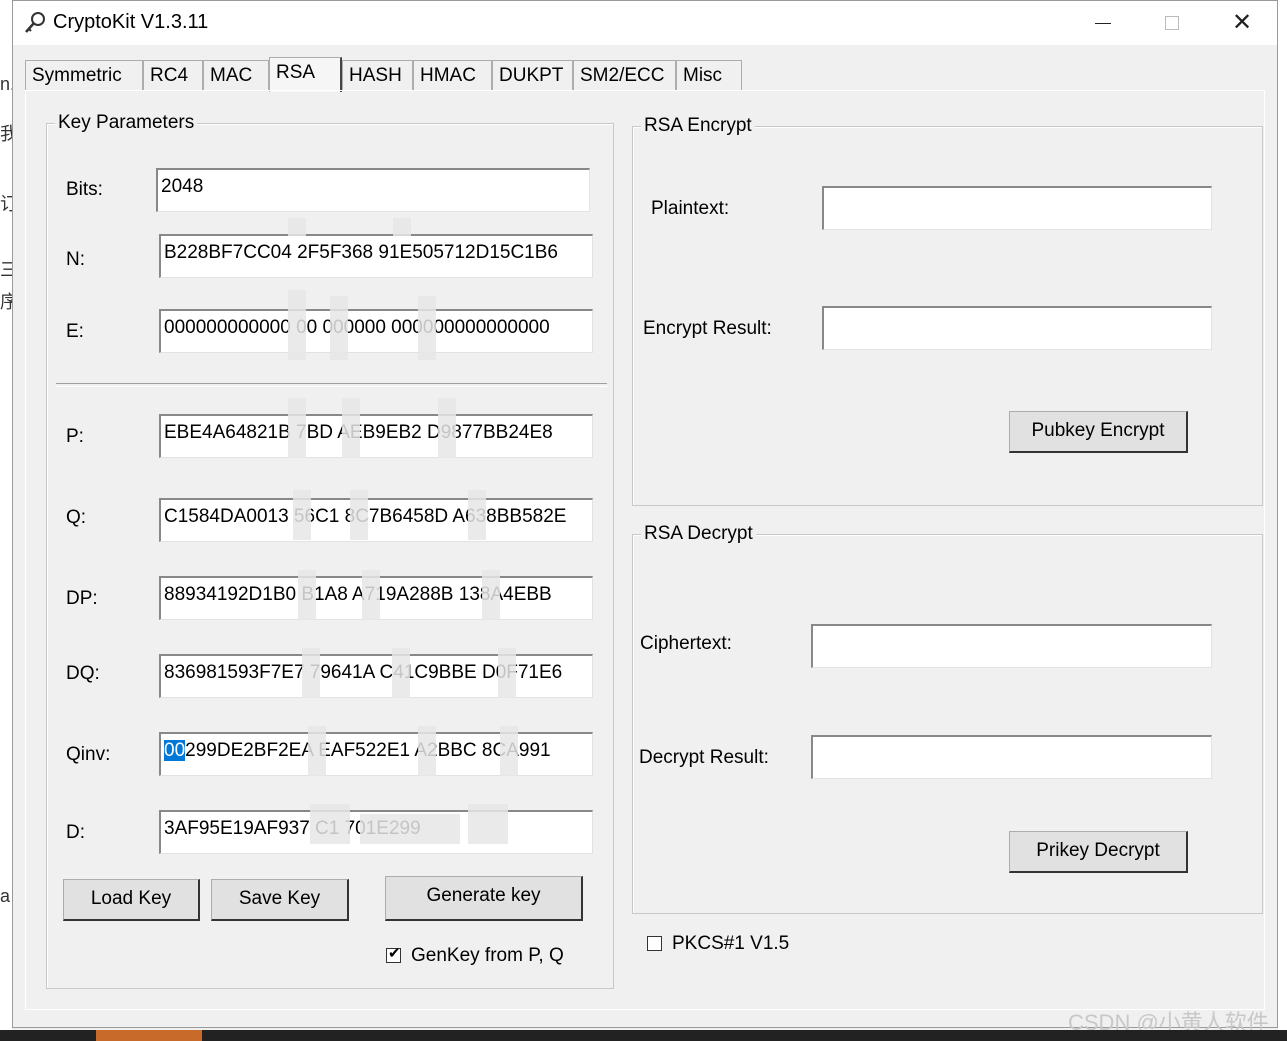 Image resolution: width=1287 pixels, height=1041 pixels. Describe the element at coordinates (376, 331) in the screenshot. I see `e-field: 000000000000 00 000000 000000000000000` at that location.